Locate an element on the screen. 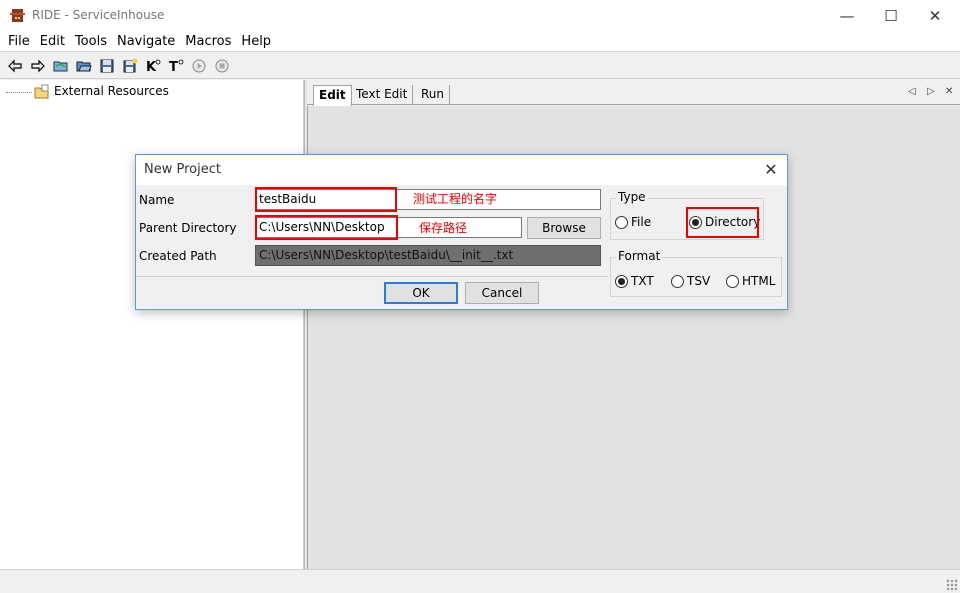 This screenshot has height=593, width=960. format-html-label: HTML is located at coordinates (759, 281).